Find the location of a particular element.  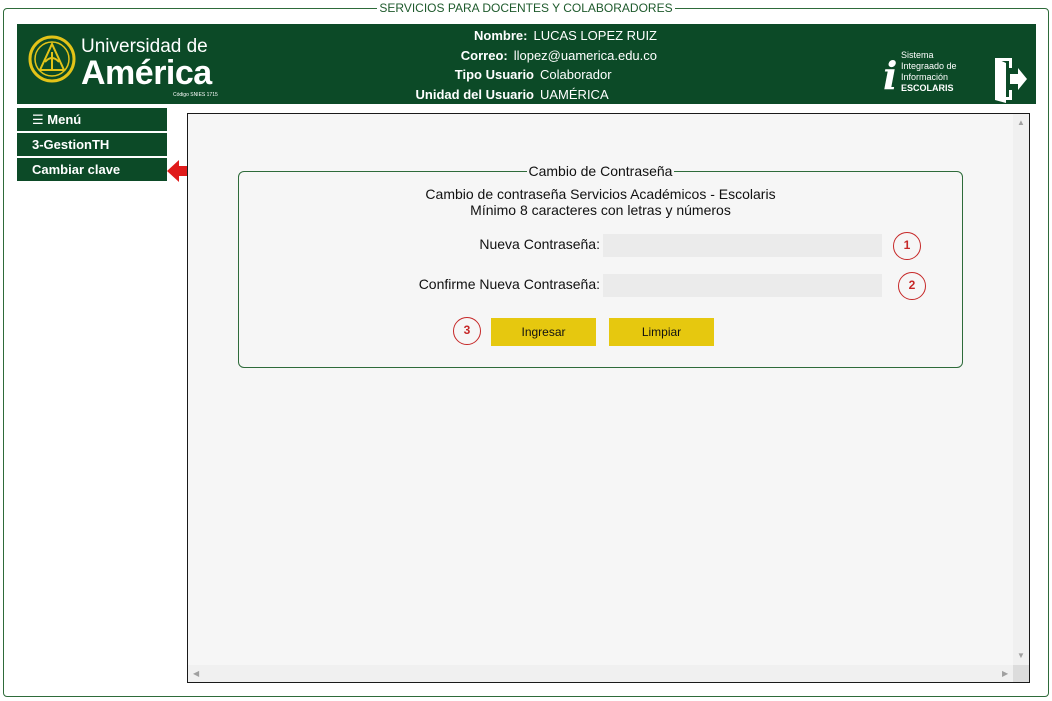

callout-1-badge: 1 is located at coordinates (907, 246).